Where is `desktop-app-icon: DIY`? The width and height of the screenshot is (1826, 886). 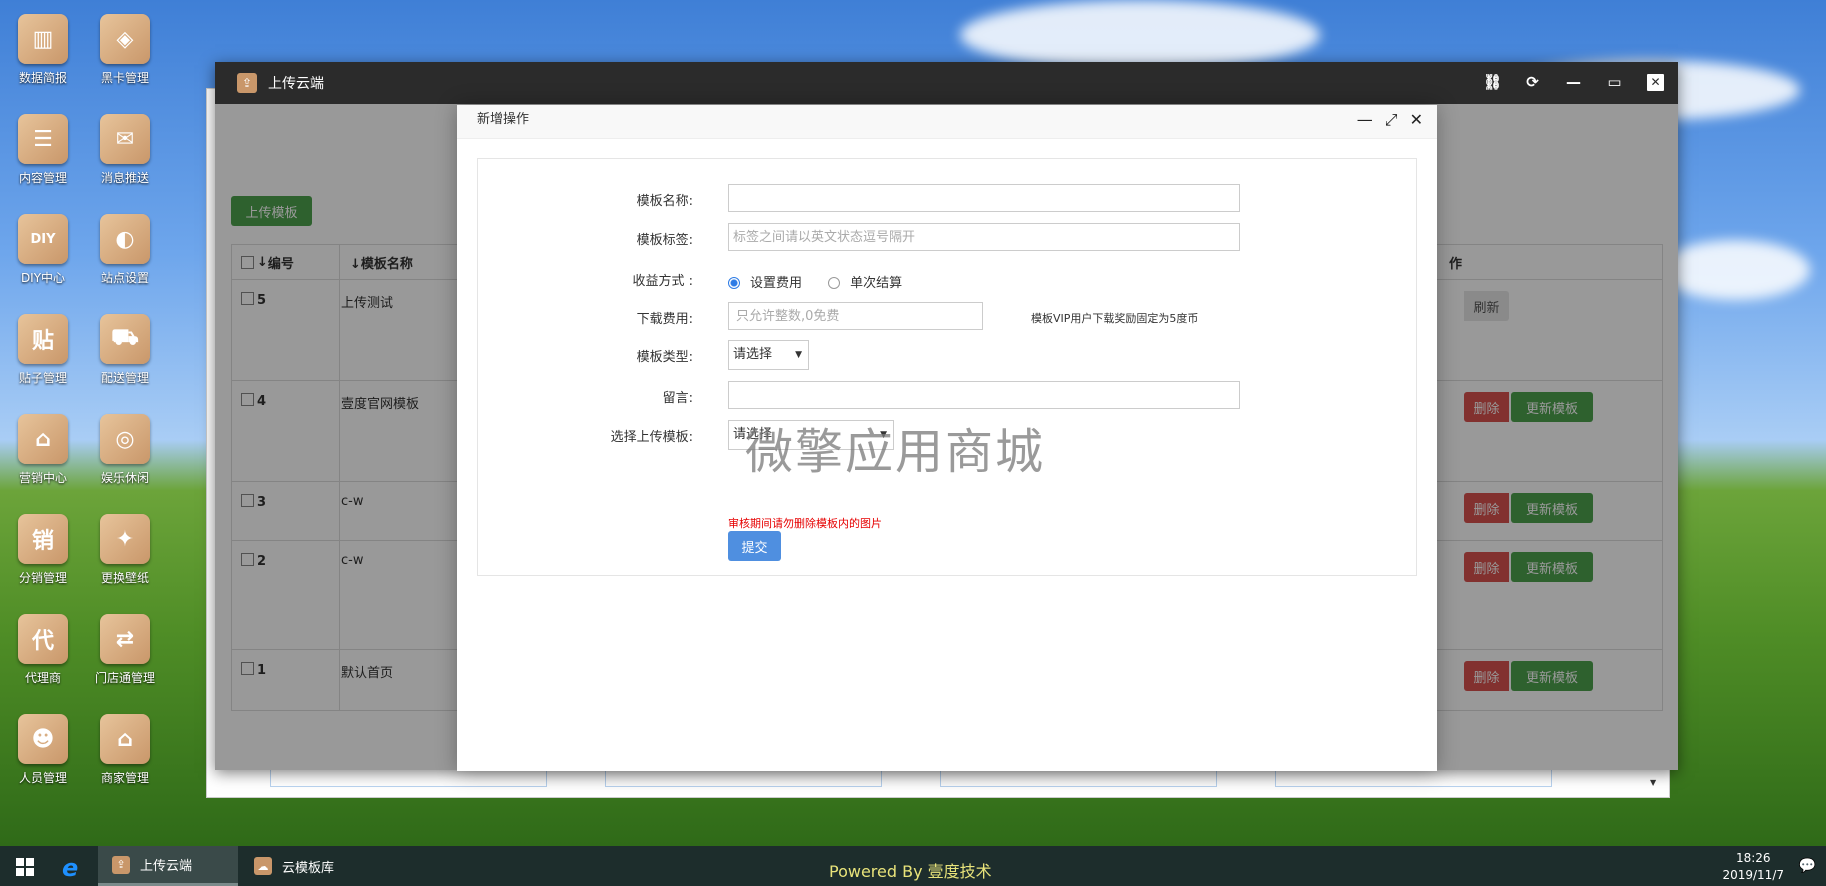 desktop-app-icon: DIY is located at coordinates (43, 239).